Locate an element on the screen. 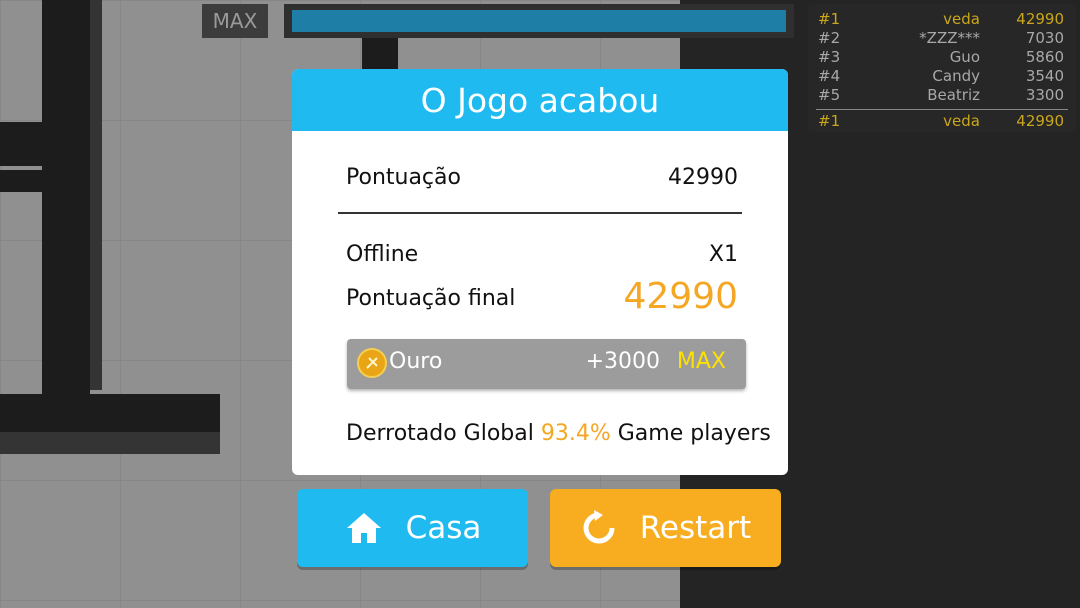 This screenshot has height=608, width=1080. restart-button: Restart is located at coordinates (665, 528).